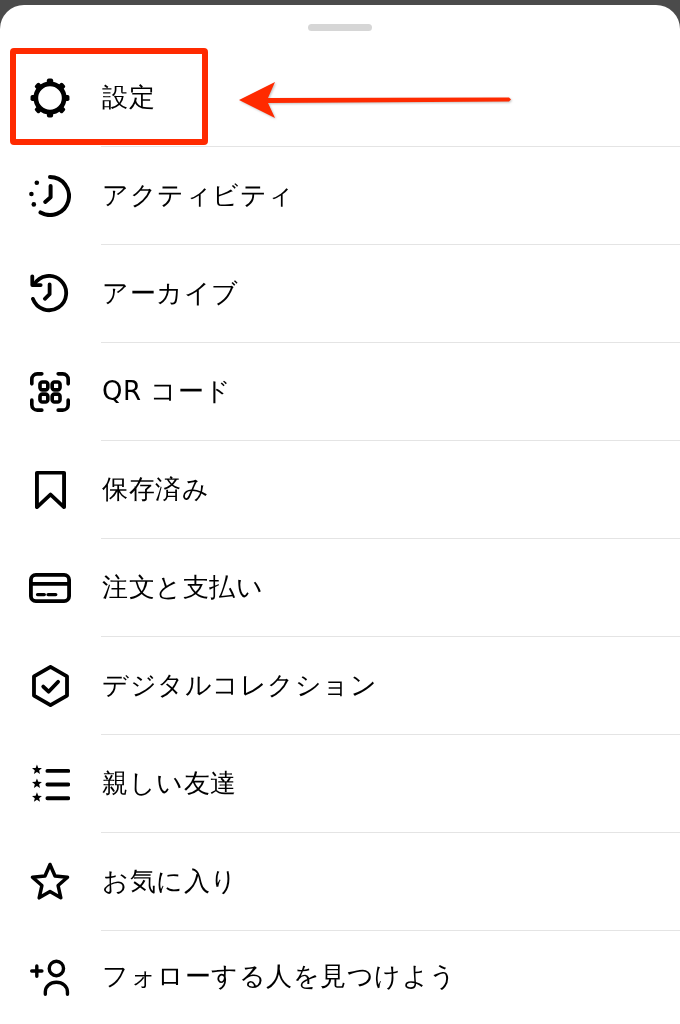 The image size is (680, 1024). I want to click on qr-code-icon, so click(50, 391).